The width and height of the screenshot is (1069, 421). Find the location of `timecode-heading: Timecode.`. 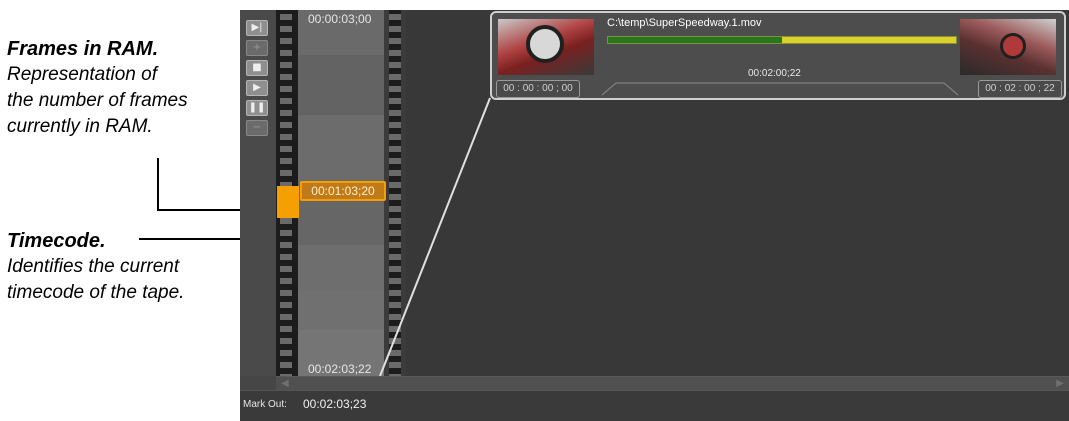

timecode-heading: Timecode. is located at coordinates (56, 241).